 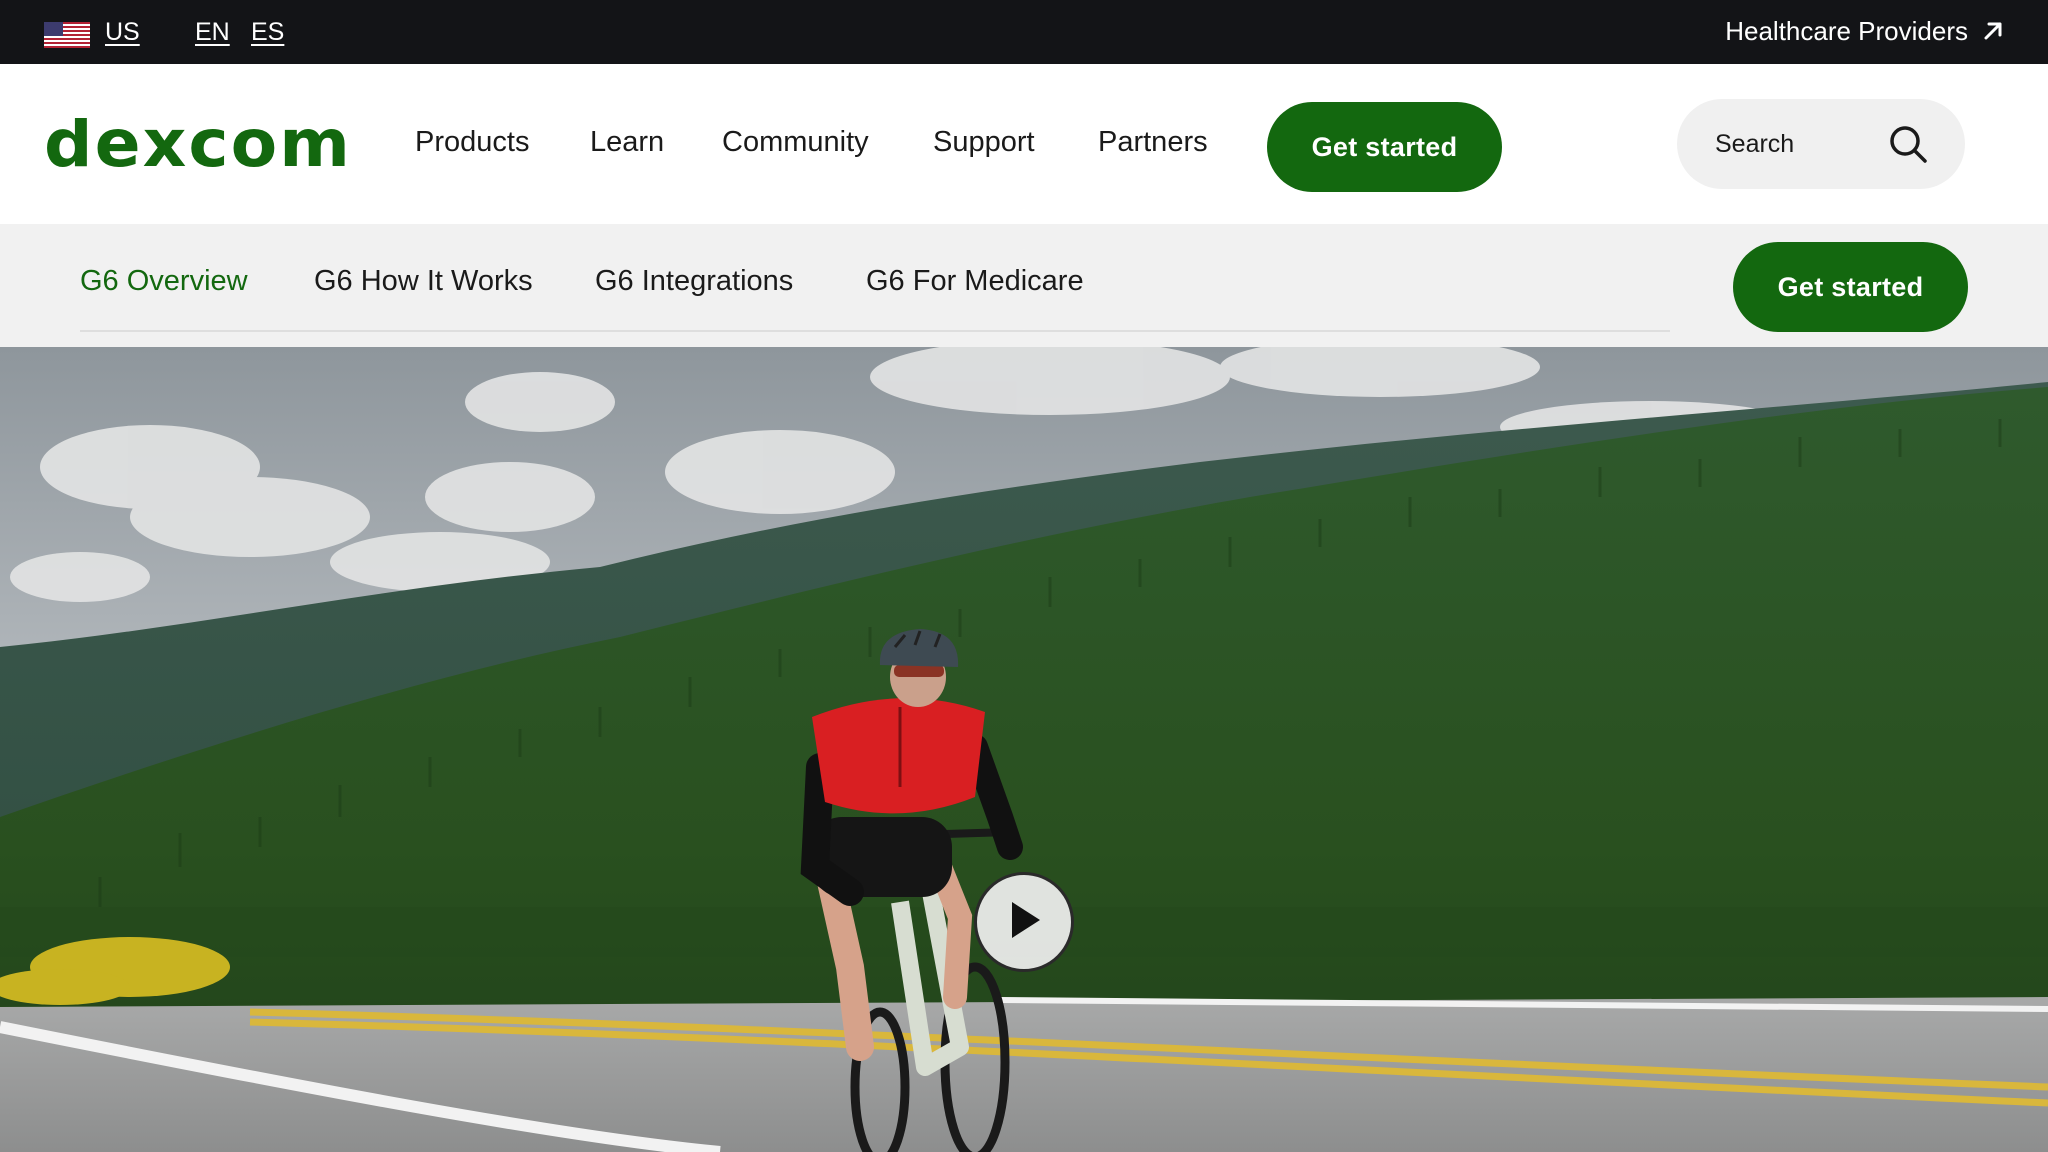 What do you see at coordinates (267, 32) in the screenshot?
I see `language-link-es: ES` at bounding box center [267, 32].